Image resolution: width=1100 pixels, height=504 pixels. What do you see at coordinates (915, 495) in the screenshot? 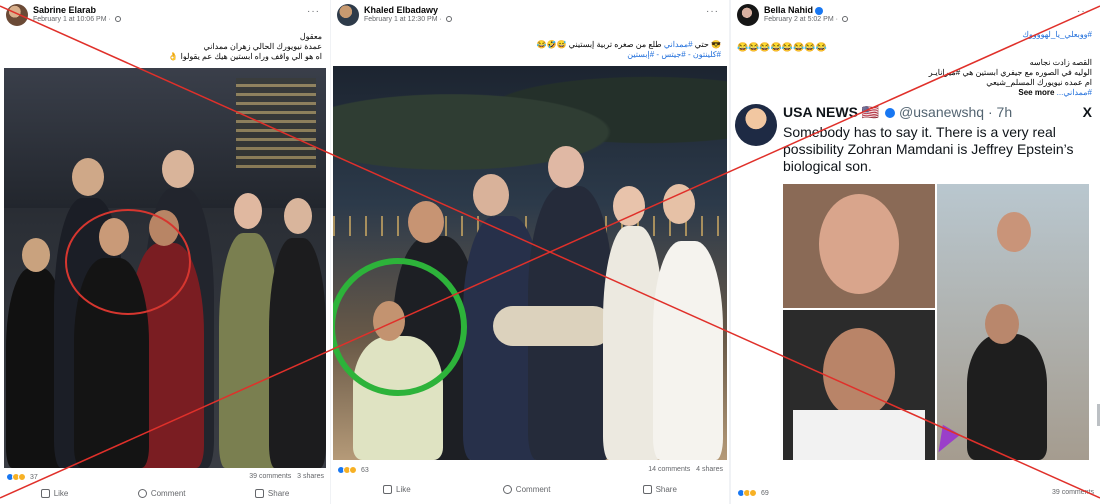
I see `post-stats: 69 39 comments` at bounding box center [915, 495].